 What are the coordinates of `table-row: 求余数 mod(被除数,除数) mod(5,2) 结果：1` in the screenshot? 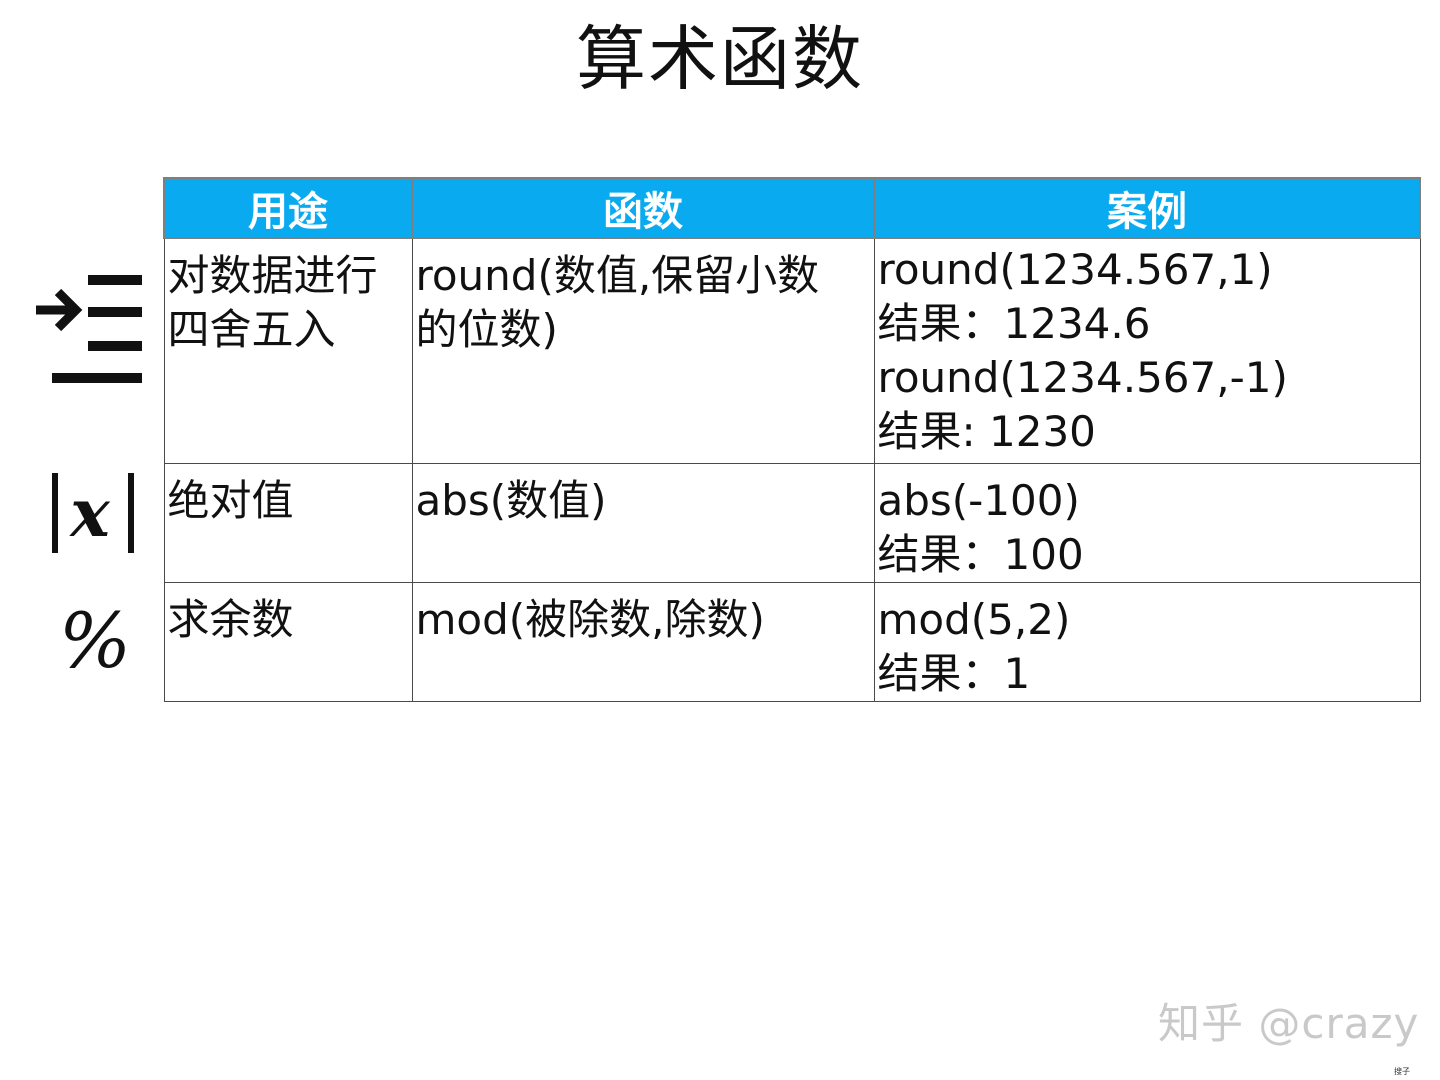 It's located at (792, 642).